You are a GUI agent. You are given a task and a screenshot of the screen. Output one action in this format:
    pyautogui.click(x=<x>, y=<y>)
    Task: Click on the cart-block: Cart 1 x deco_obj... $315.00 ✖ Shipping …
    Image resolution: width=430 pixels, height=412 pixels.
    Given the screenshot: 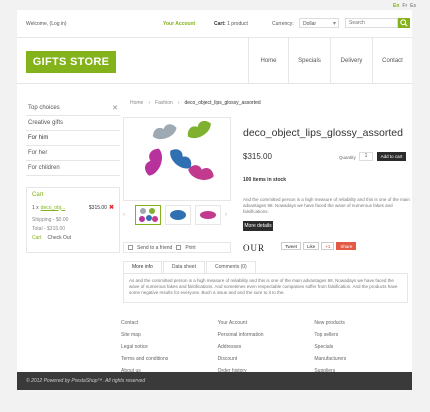 What is the action you would take?
    pyautogui.click(x=73, y=220)
    